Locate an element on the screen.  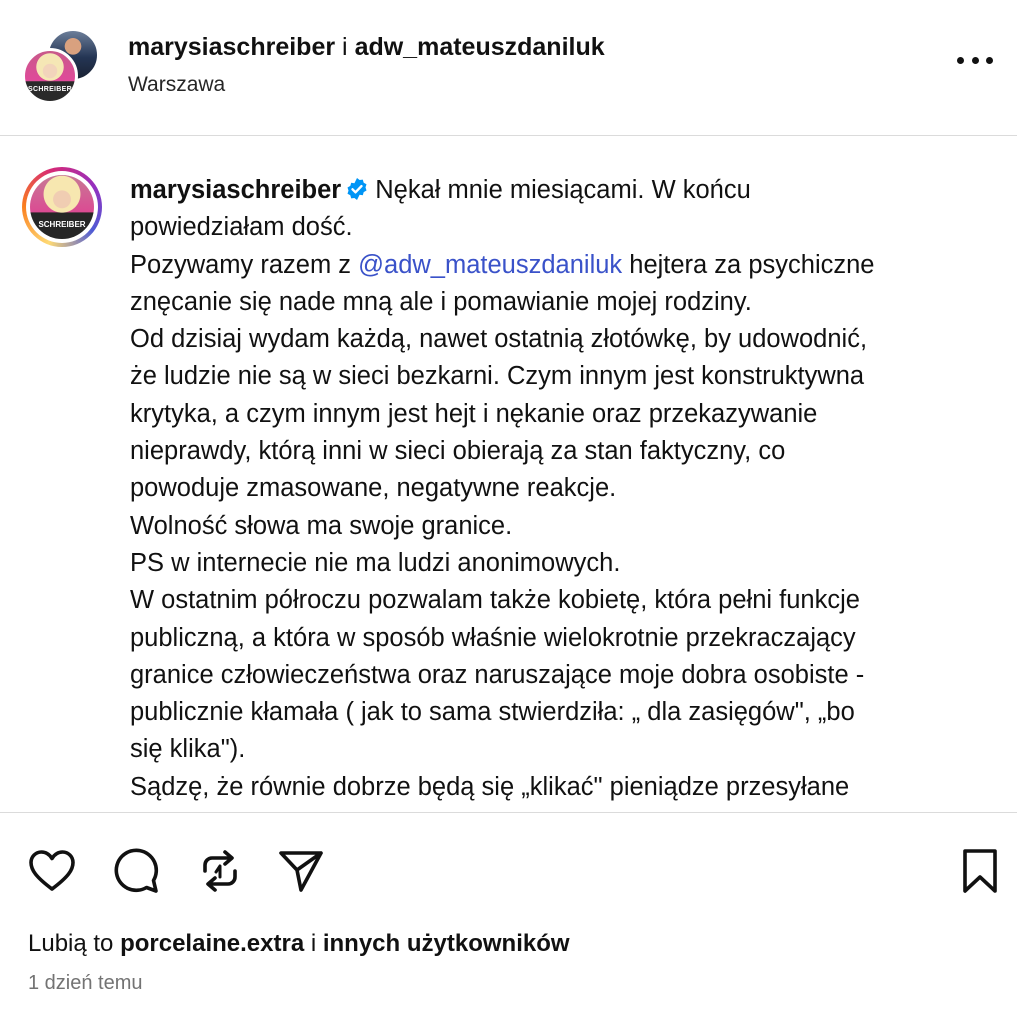
more-options-icon is located at coordinates (975, 60).